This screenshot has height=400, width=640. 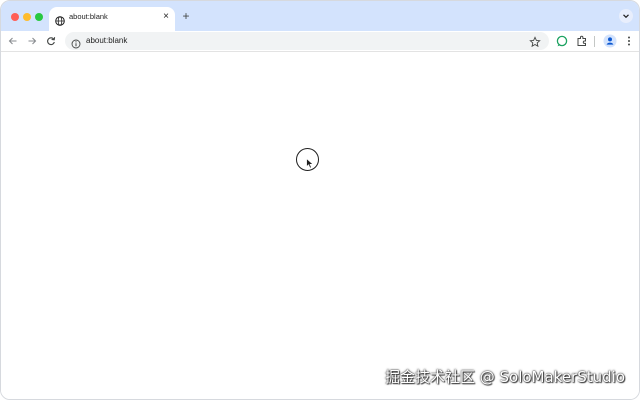 I want to click on watermark: 掘金技术社区 @ SoloMakerStudio, so click(x=504, y=377).